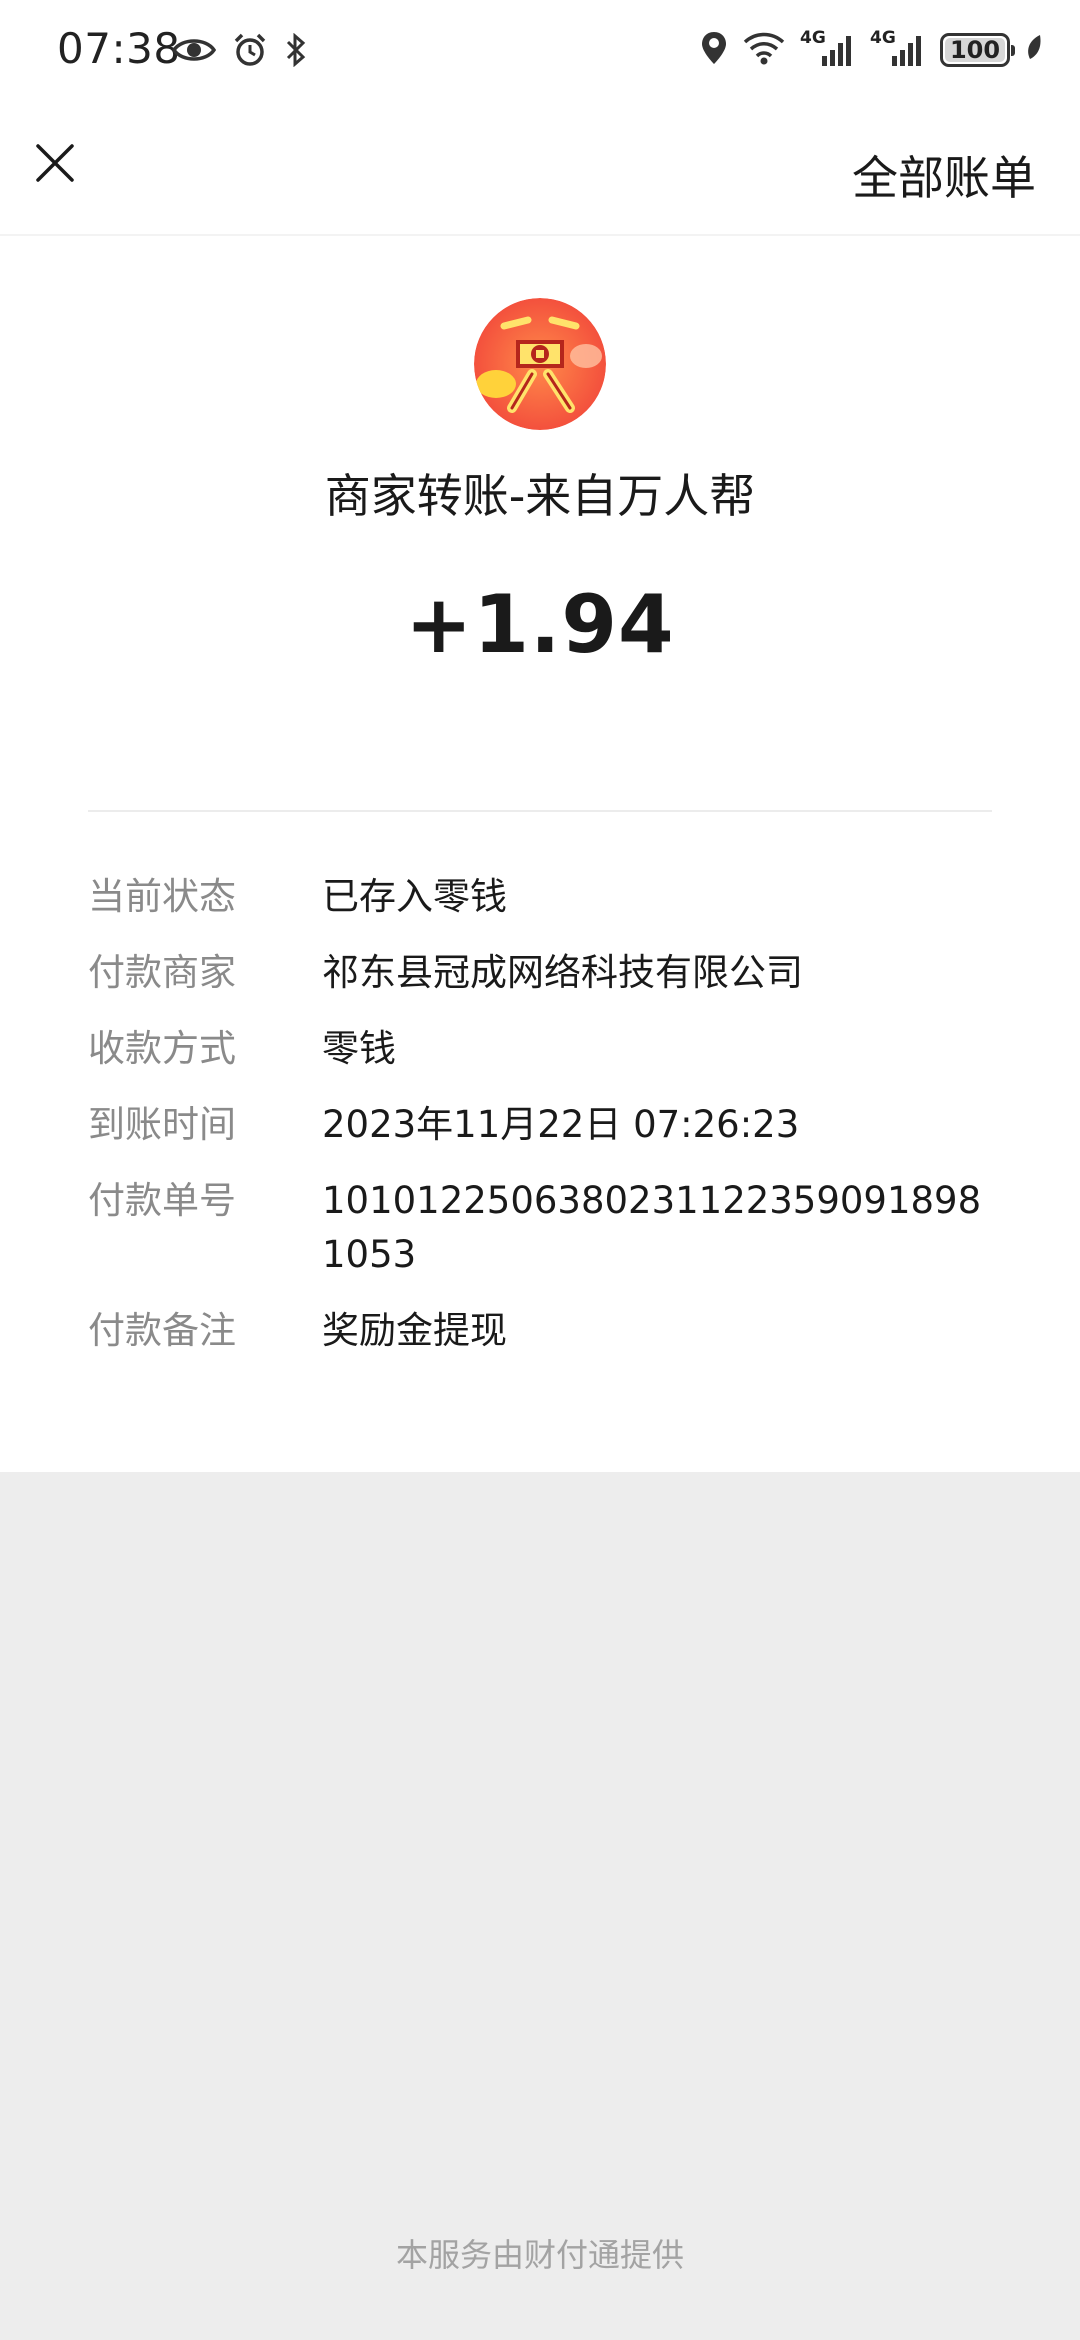 Image resolution: width=1080 pixels, height=2340 pixels. I want to click on close-icon, so click(55, 165).